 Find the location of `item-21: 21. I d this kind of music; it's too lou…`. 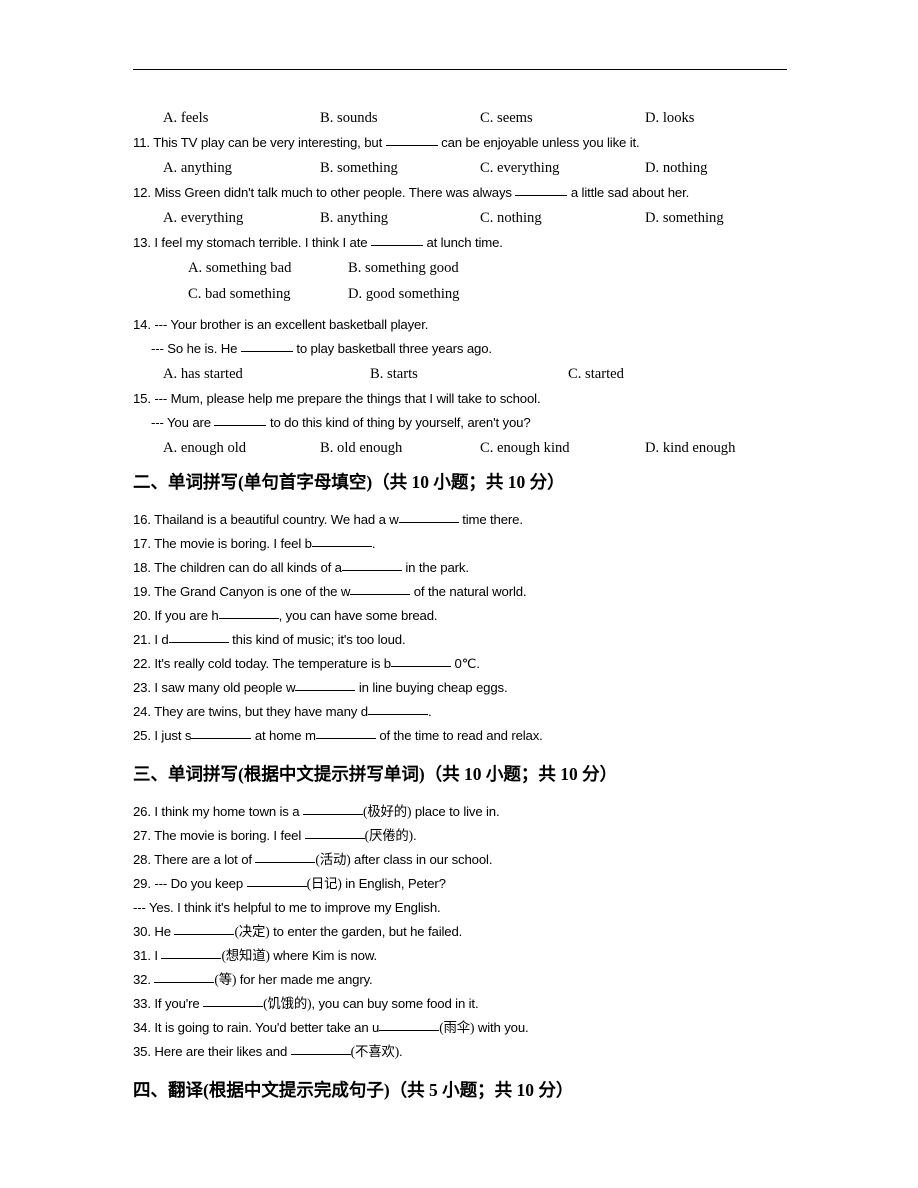

item-21: 21. I d this kind of music; it's too lou… is located at coordinates (463, 640).